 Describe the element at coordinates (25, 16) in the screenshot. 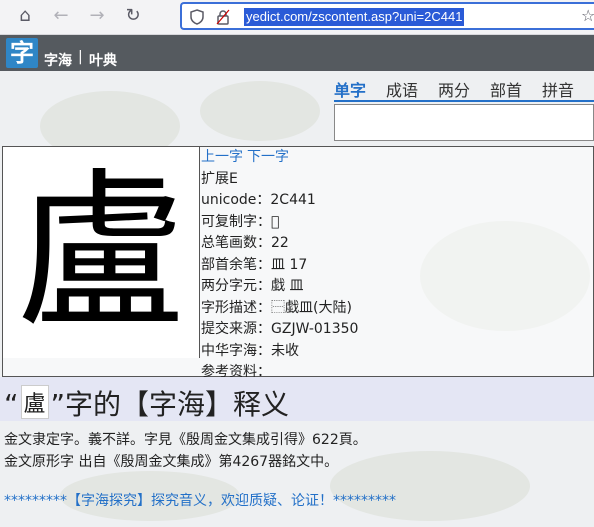

I see `home-icon: ⌂` at that location.